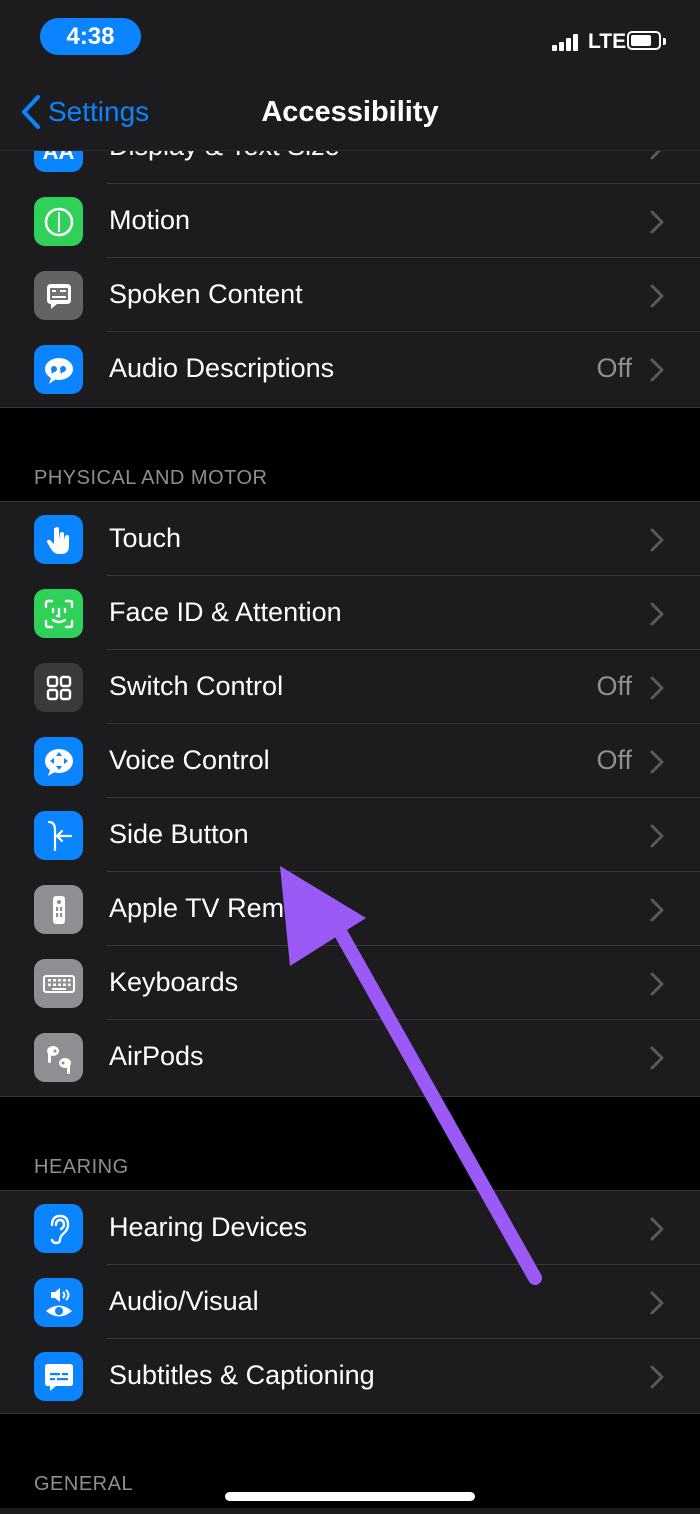 The height and width of the screenshot is (1514, 700). I want to click on row-label: Side Button, so click(179, 834).